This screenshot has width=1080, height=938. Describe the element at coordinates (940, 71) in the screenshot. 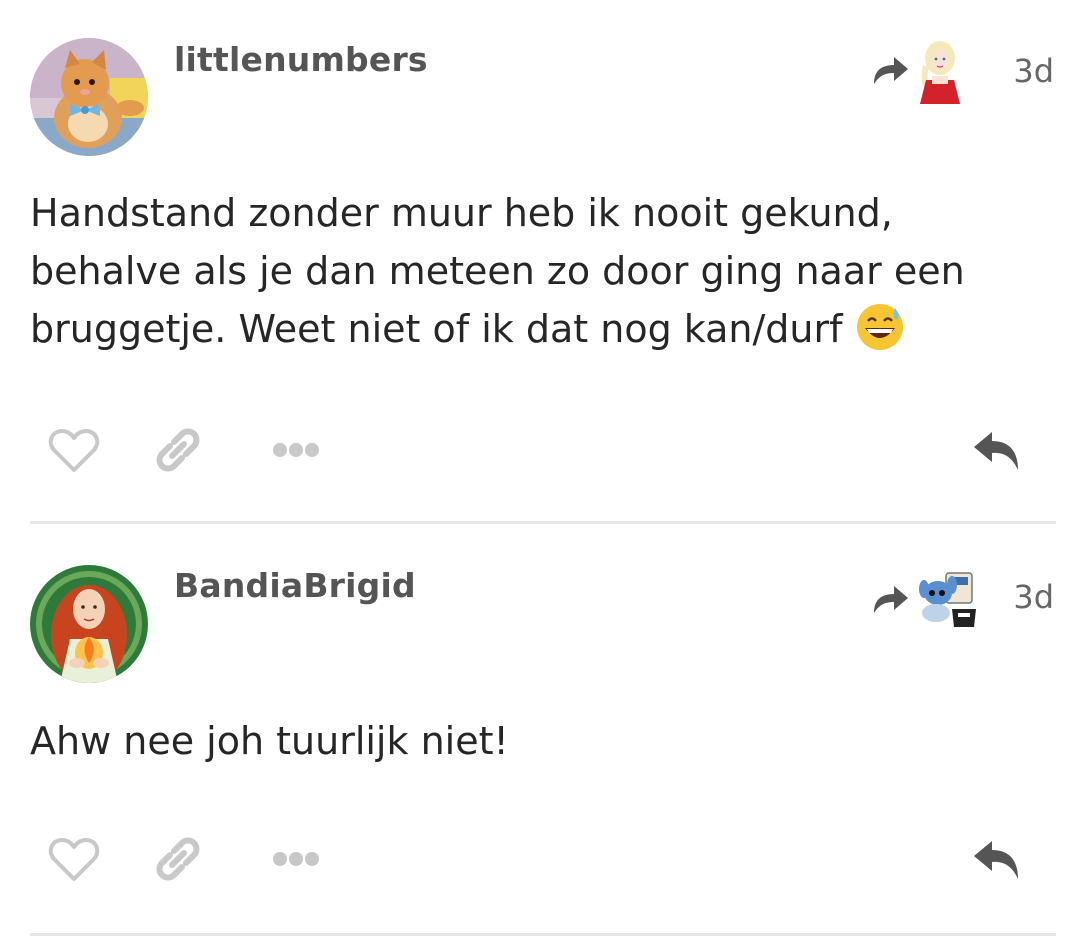

I see `princess-avatar-icon` at that location.